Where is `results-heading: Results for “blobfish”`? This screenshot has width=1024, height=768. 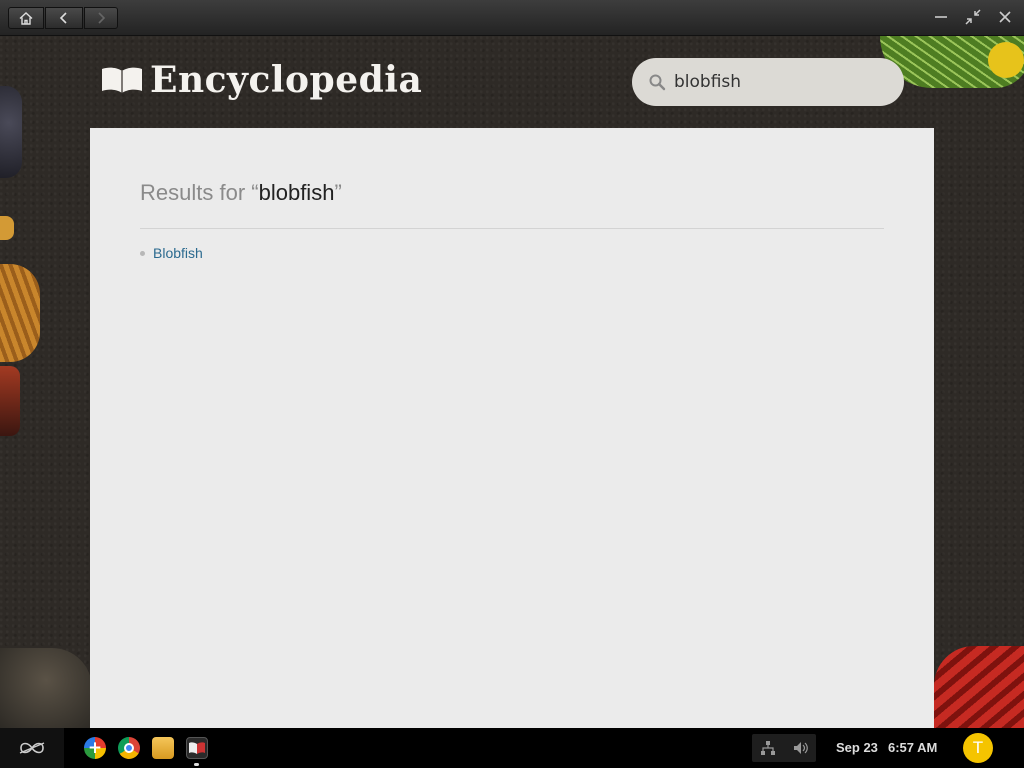 results-heading: Results for “blobfish” is located at coordinates (241, 193).